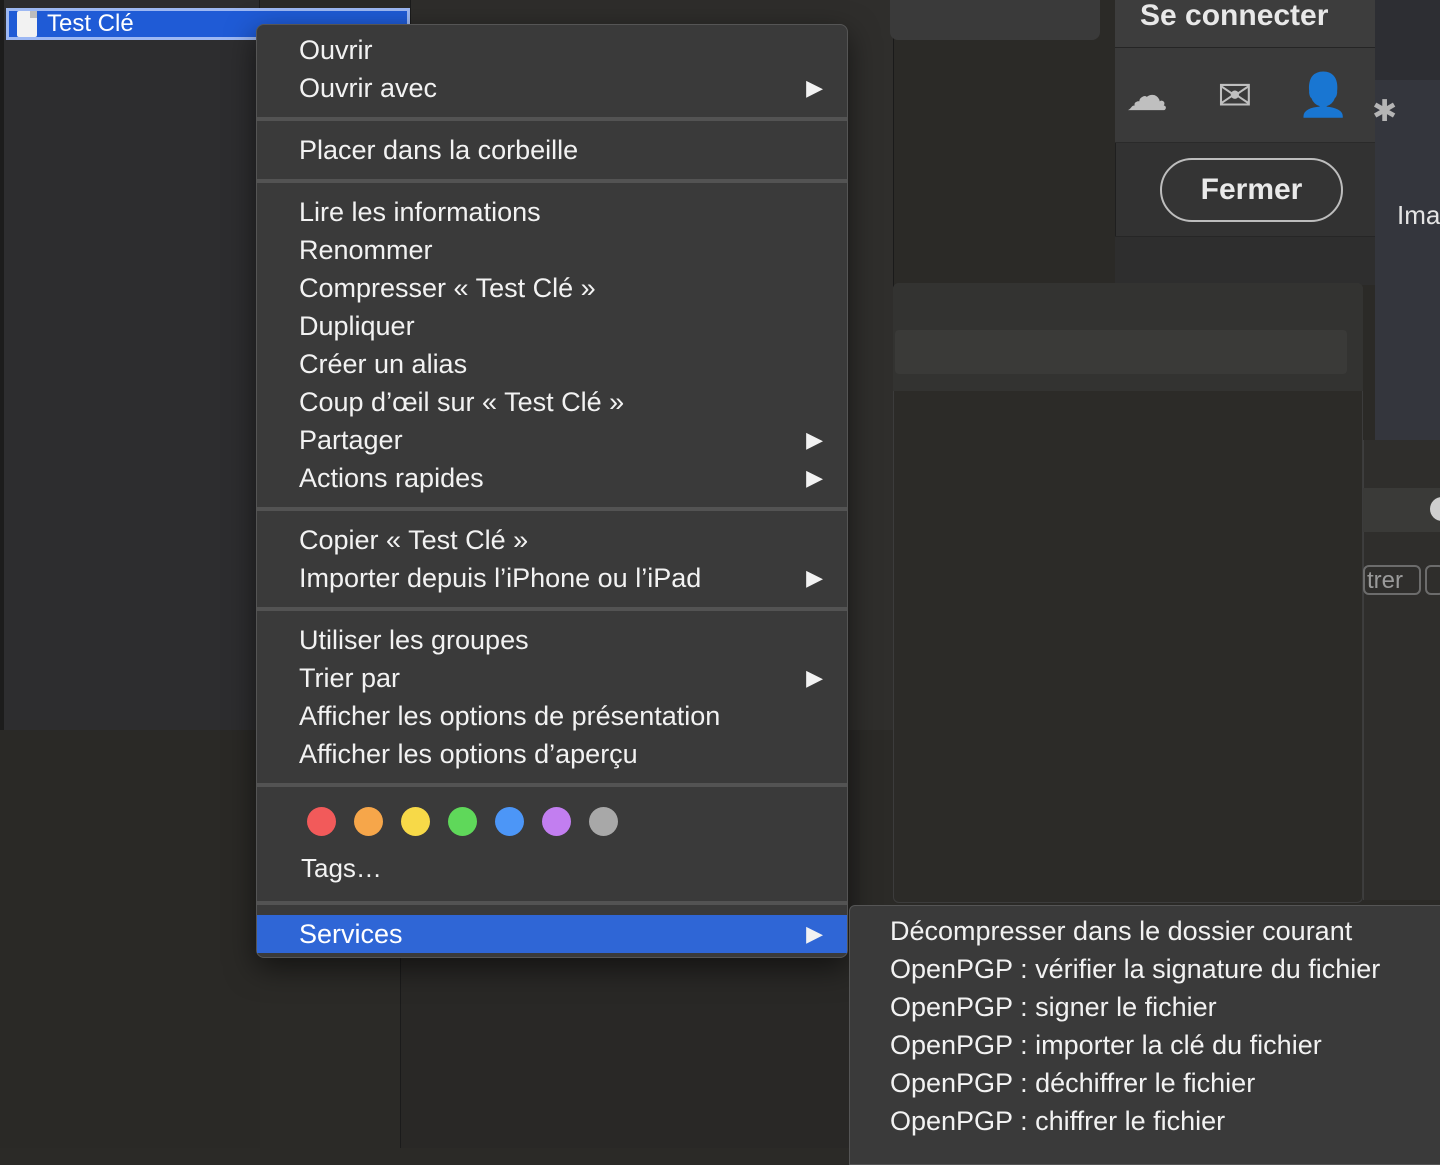 Image resolution: width=1440 pixels, height=1165 pixels. I want to click on services-menu-item: OpenPGP : chiffrer le fichier, so click(1145, 1121).